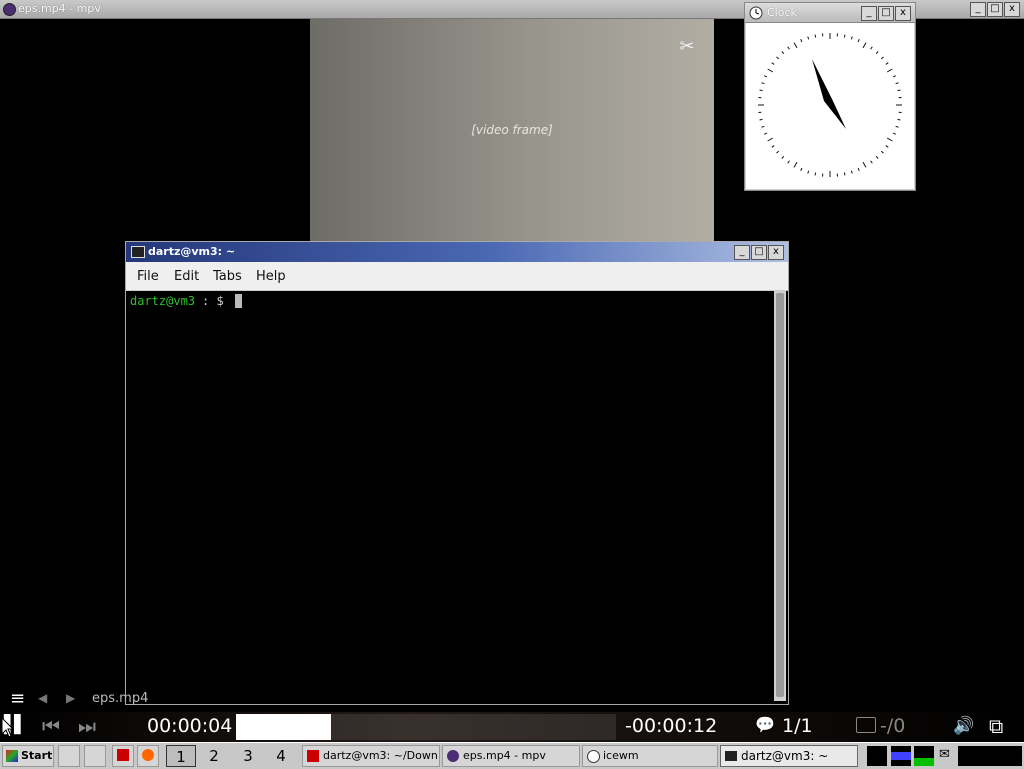 This screenshot has height=769, width=1024. I want to click on start-label: Start, so click(36, 755).